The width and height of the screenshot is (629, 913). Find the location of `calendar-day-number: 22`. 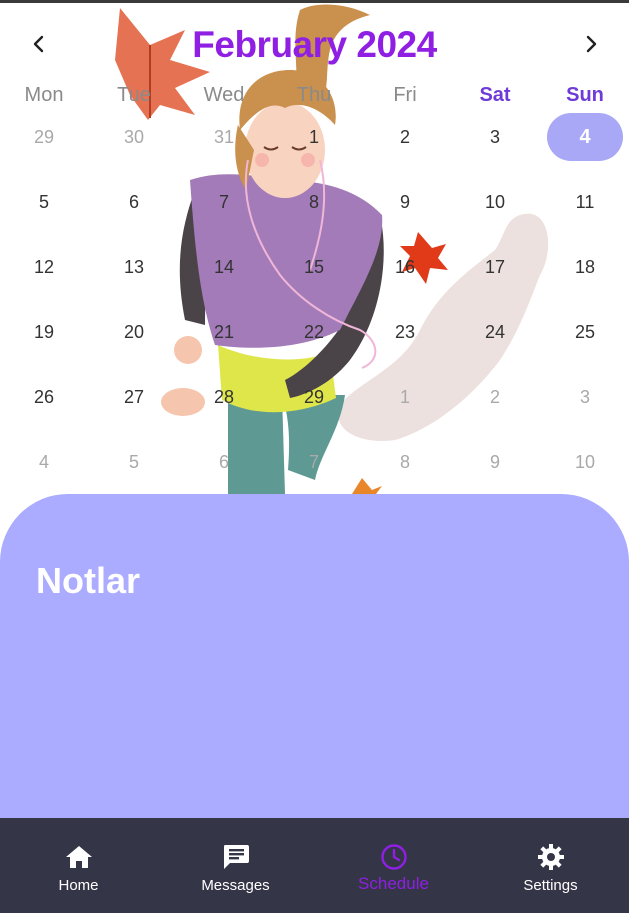

calendar-day-number: 22 is located at coordinates (314, 331).